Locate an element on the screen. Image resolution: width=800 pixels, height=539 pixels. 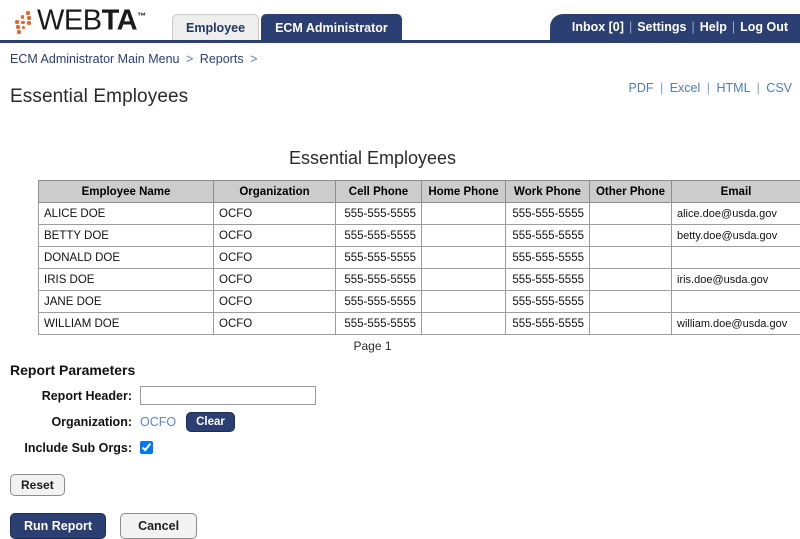
cell-employee-name: WILLIAM DOE is located at coordinates (126, 324).